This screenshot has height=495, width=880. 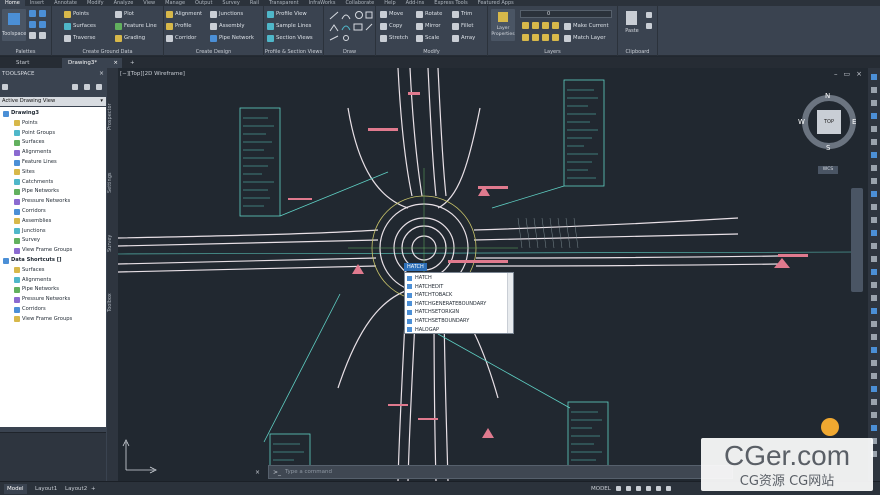 I want to click on ortho-icon, so click(x=638, y=488).